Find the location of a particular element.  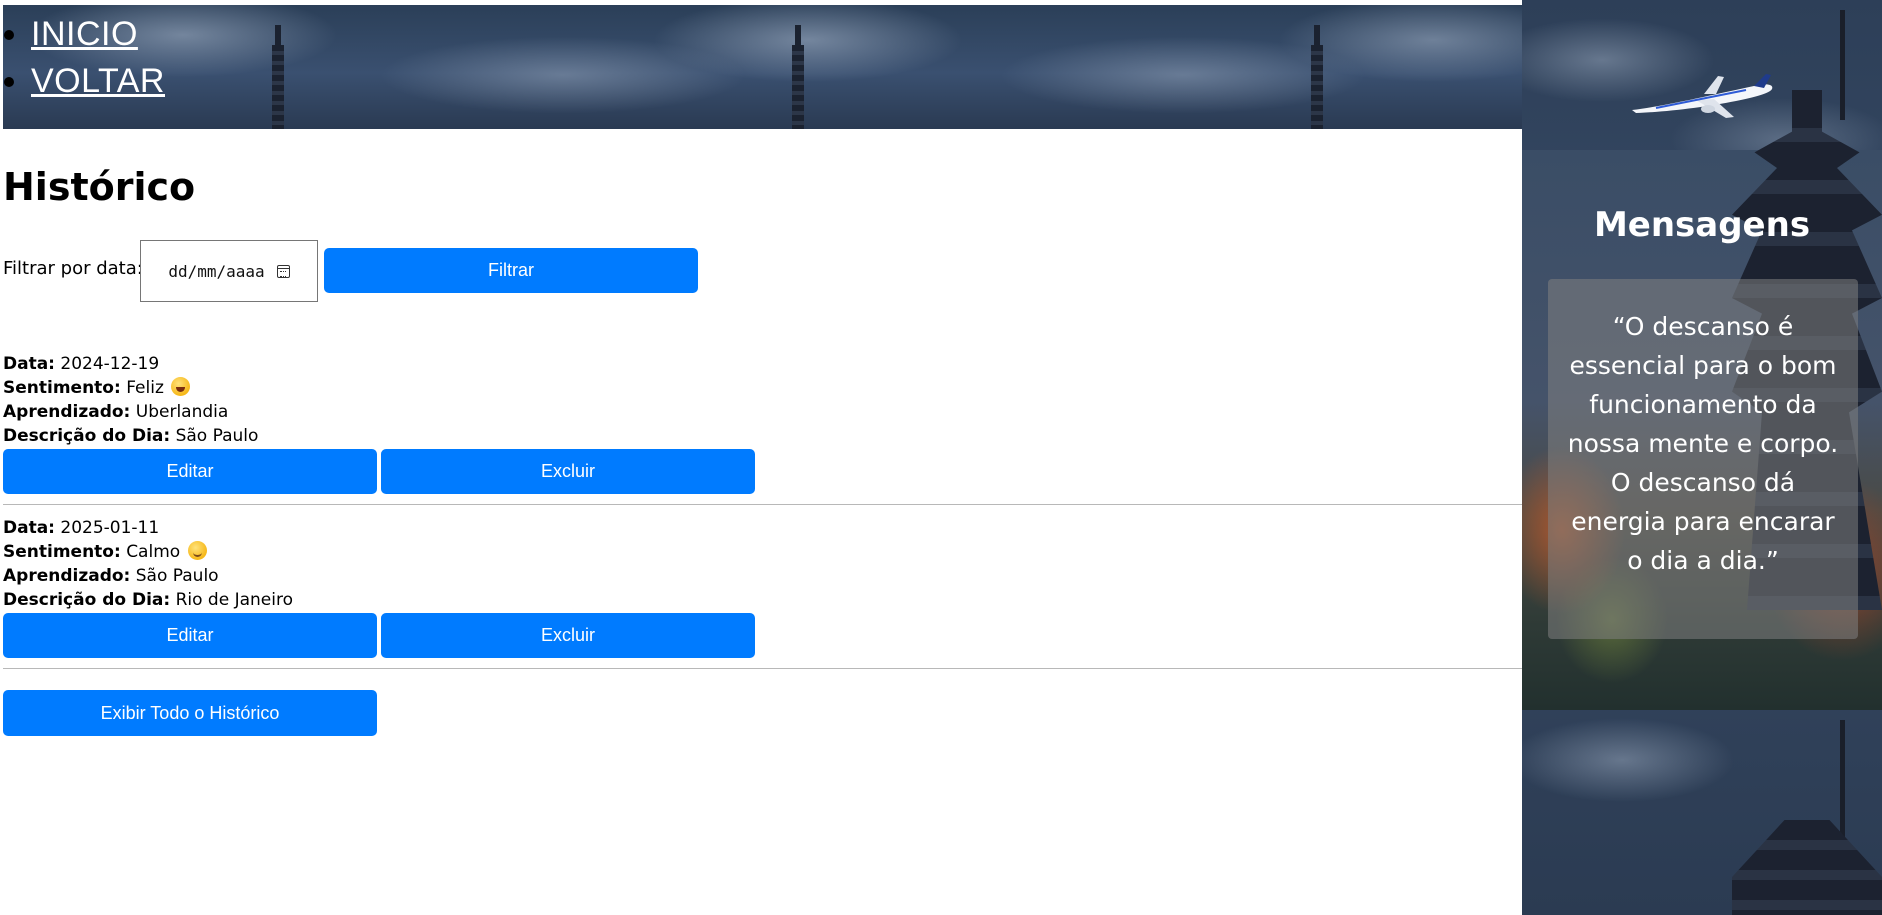

pagoda-image is located at coordinates (1807, 867).